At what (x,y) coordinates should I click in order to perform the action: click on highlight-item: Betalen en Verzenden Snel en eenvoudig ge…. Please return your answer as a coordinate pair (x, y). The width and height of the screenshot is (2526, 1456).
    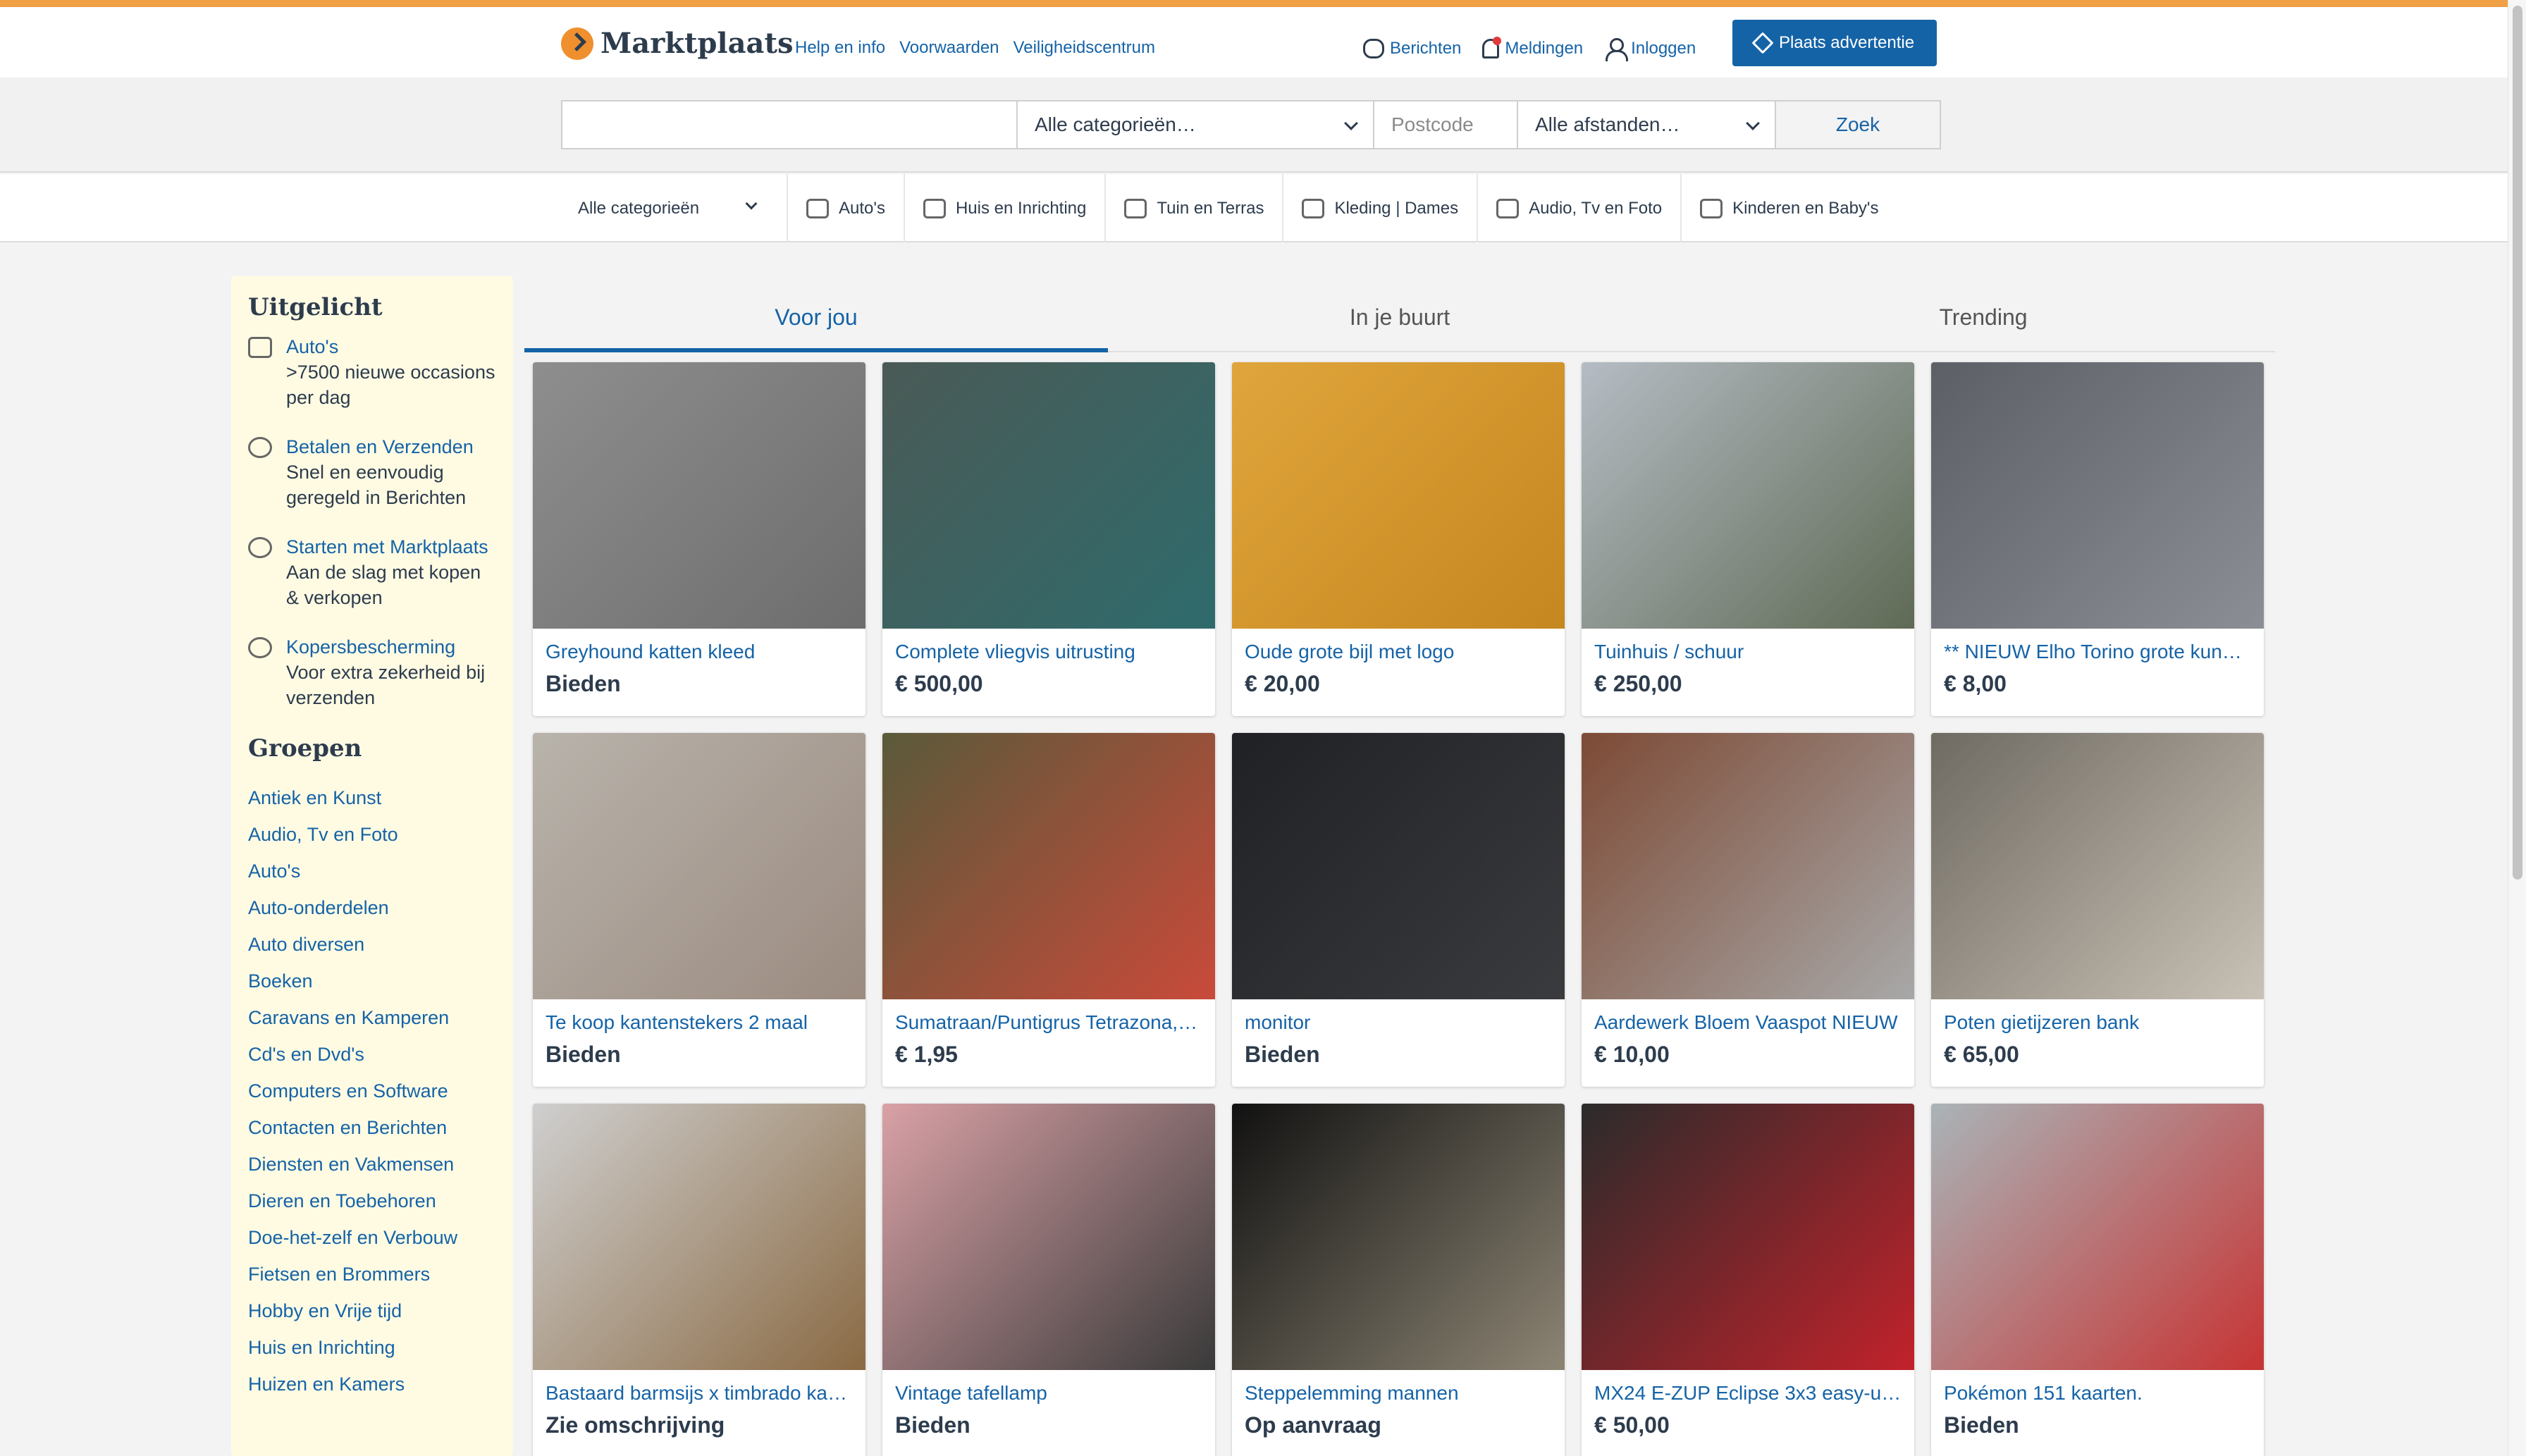
    Looking at the image, I should click on (372, 472).